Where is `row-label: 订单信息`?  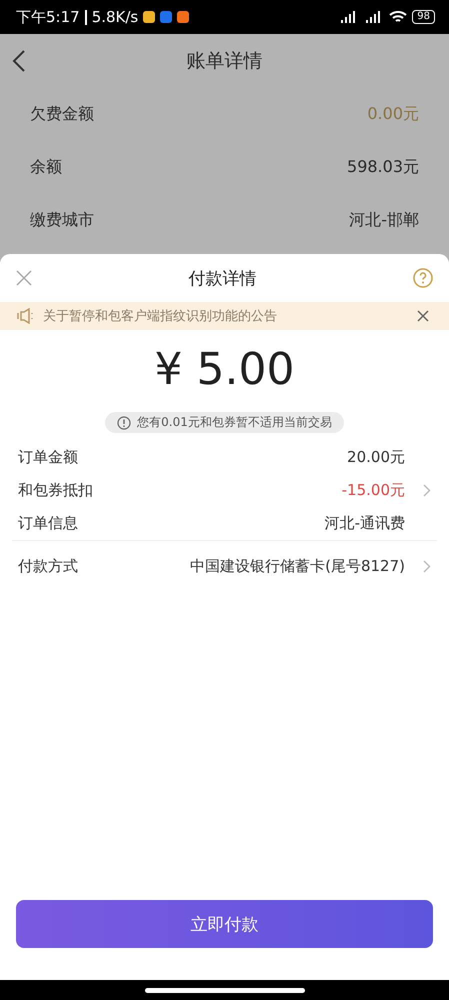 row-label: 订单信息 is located at coordinates (48, 523).